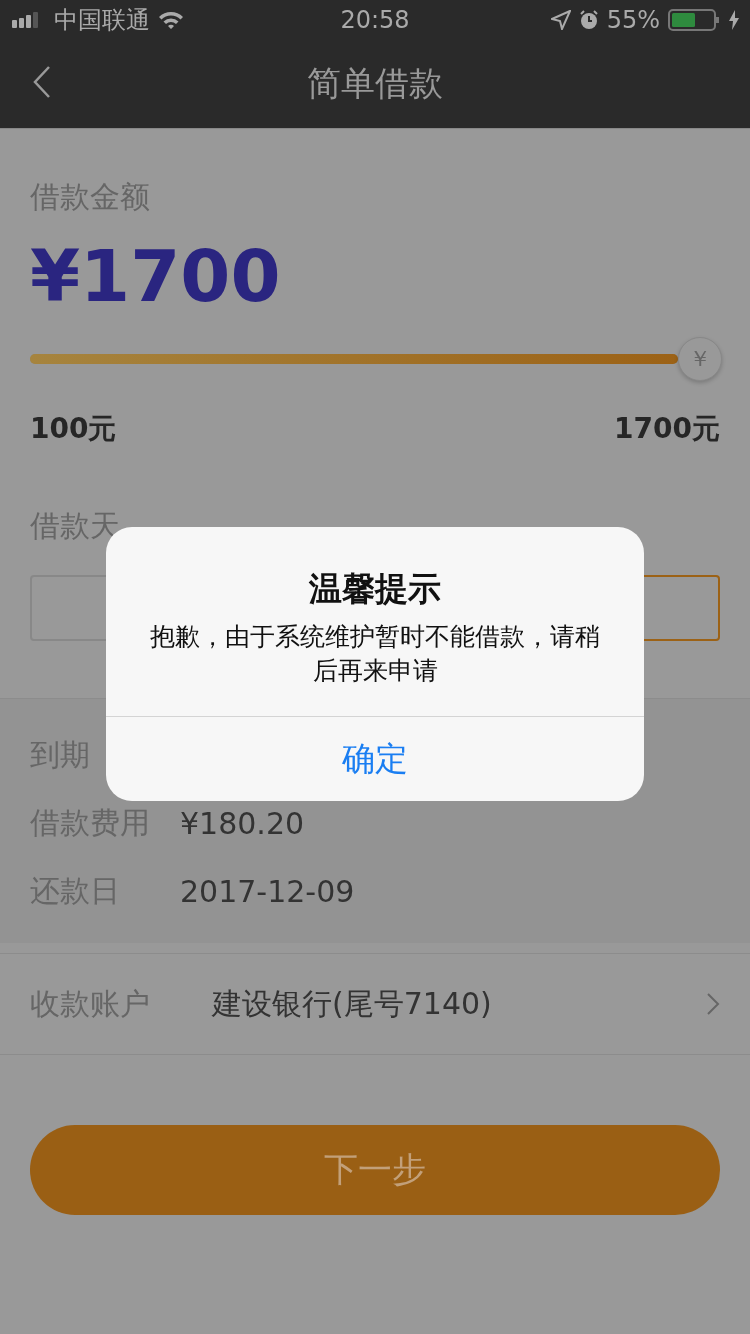 Image resolution: width=750 pixels, height=1334 pixels. What do you see at coordinates (102, 20) in the screenshot?
I see `carrier-name: 中国联通` at bounding box center [102, 20].